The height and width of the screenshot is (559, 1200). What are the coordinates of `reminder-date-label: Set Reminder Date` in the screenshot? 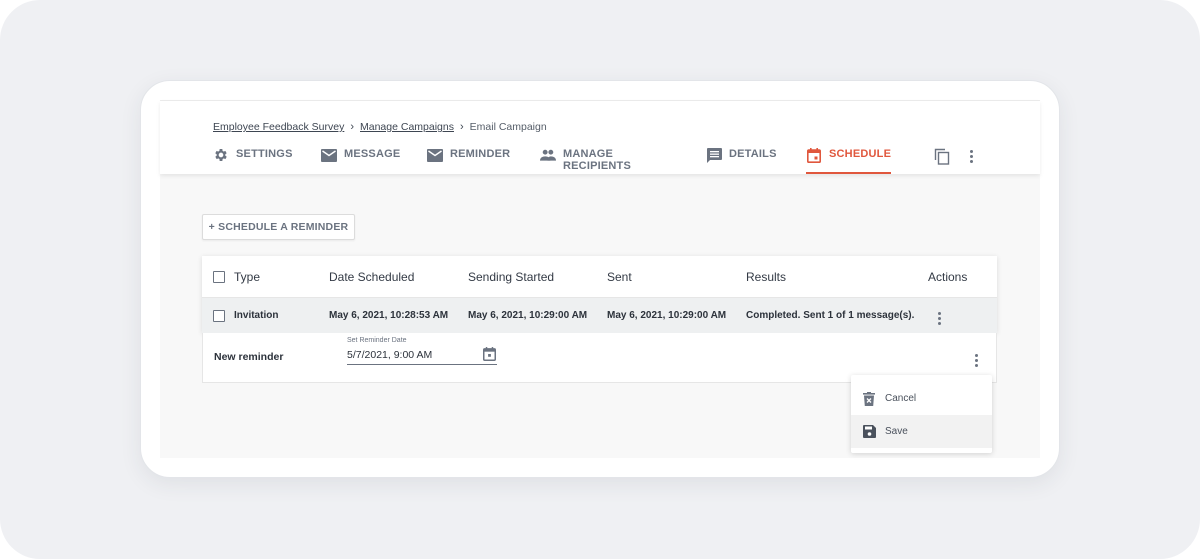 It's located at (377, 340).